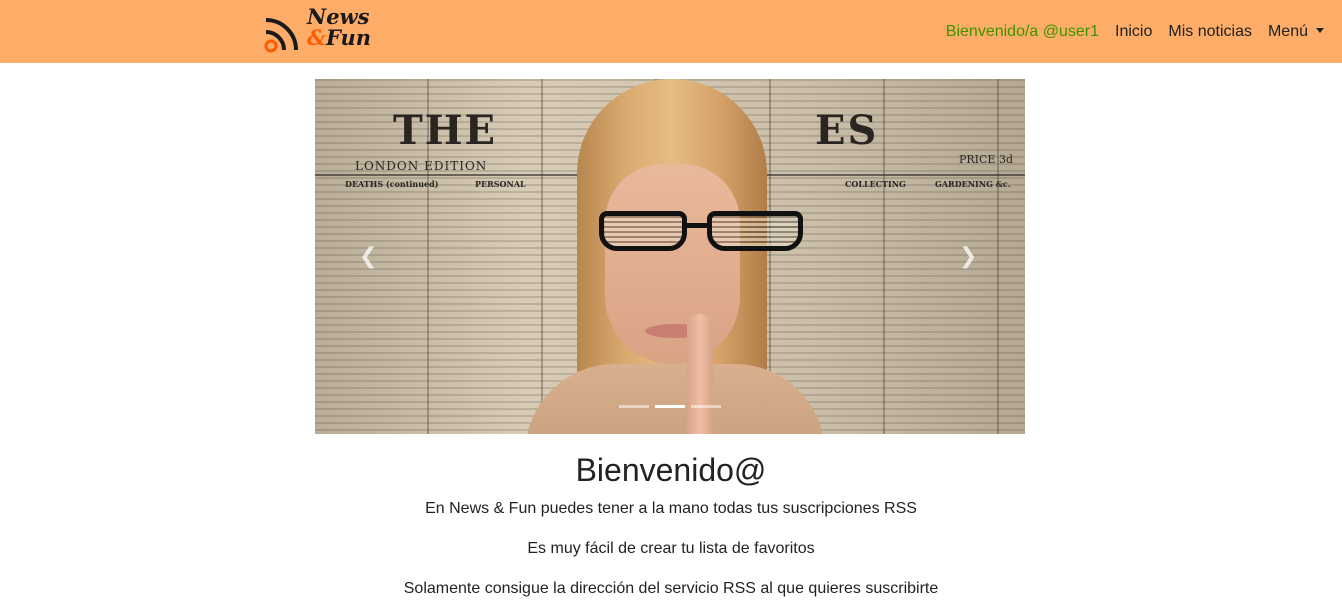 This screenshot has width=1342, height=602. Describe the element at coordinates (847, 130) in the screenshot. I see `newspaper-masthead-right: ES` at that location.